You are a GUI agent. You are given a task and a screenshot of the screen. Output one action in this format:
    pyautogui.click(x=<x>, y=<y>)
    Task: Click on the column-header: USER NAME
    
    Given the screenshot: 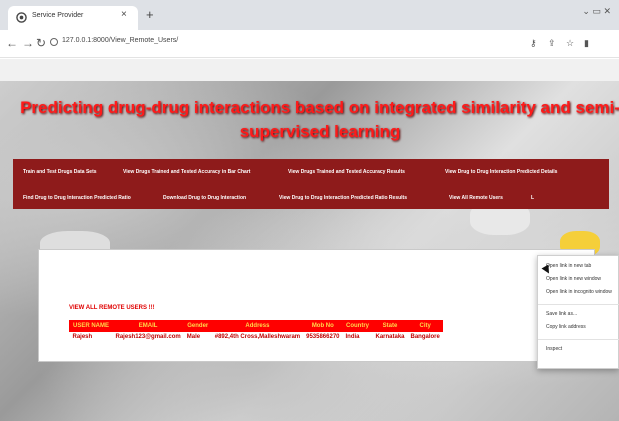 What is the action you would take?
    pyautogui.click(x=91, y=326)
    